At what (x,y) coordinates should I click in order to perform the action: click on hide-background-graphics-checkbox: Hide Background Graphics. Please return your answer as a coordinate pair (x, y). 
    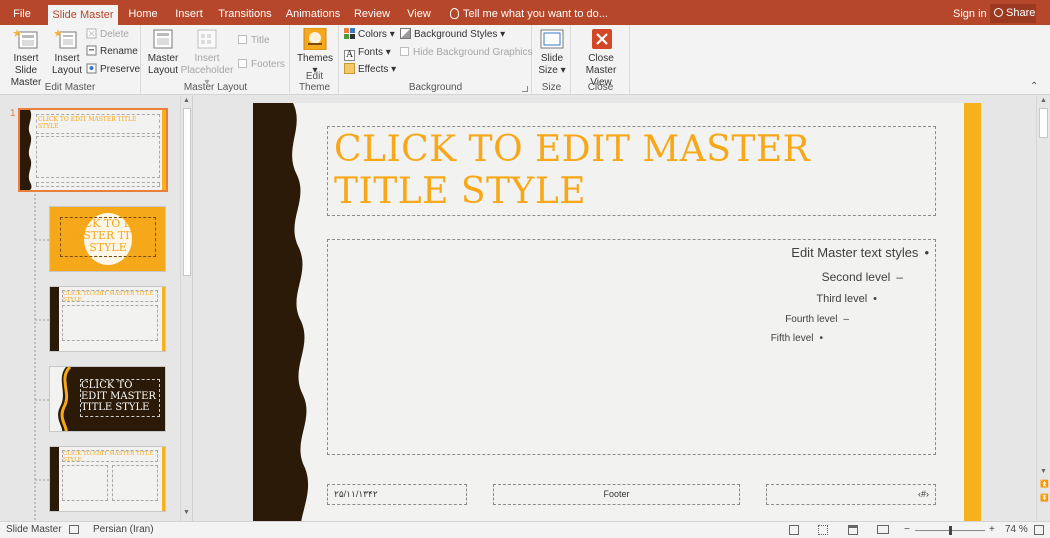
    Looking at the image, I should click on (466, 53).